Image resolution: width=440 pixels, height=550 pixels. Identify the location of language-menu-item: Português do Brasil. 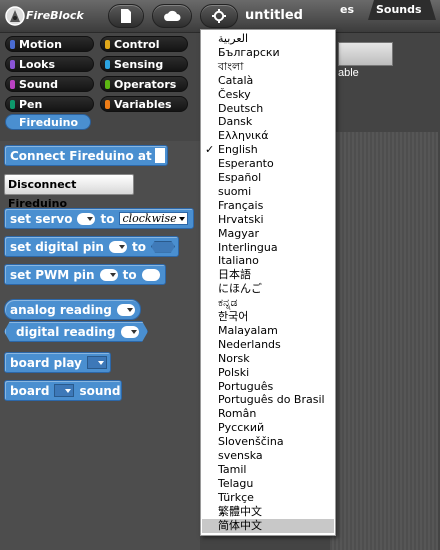
(268, 400).